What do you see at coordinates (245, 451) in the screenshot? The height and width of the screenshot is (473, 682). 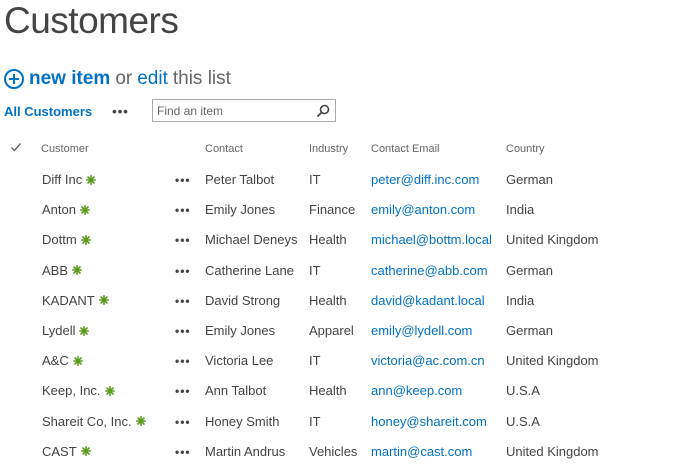 I see `contact-cell: Martin Andrus` at bounding box center [245, 451].